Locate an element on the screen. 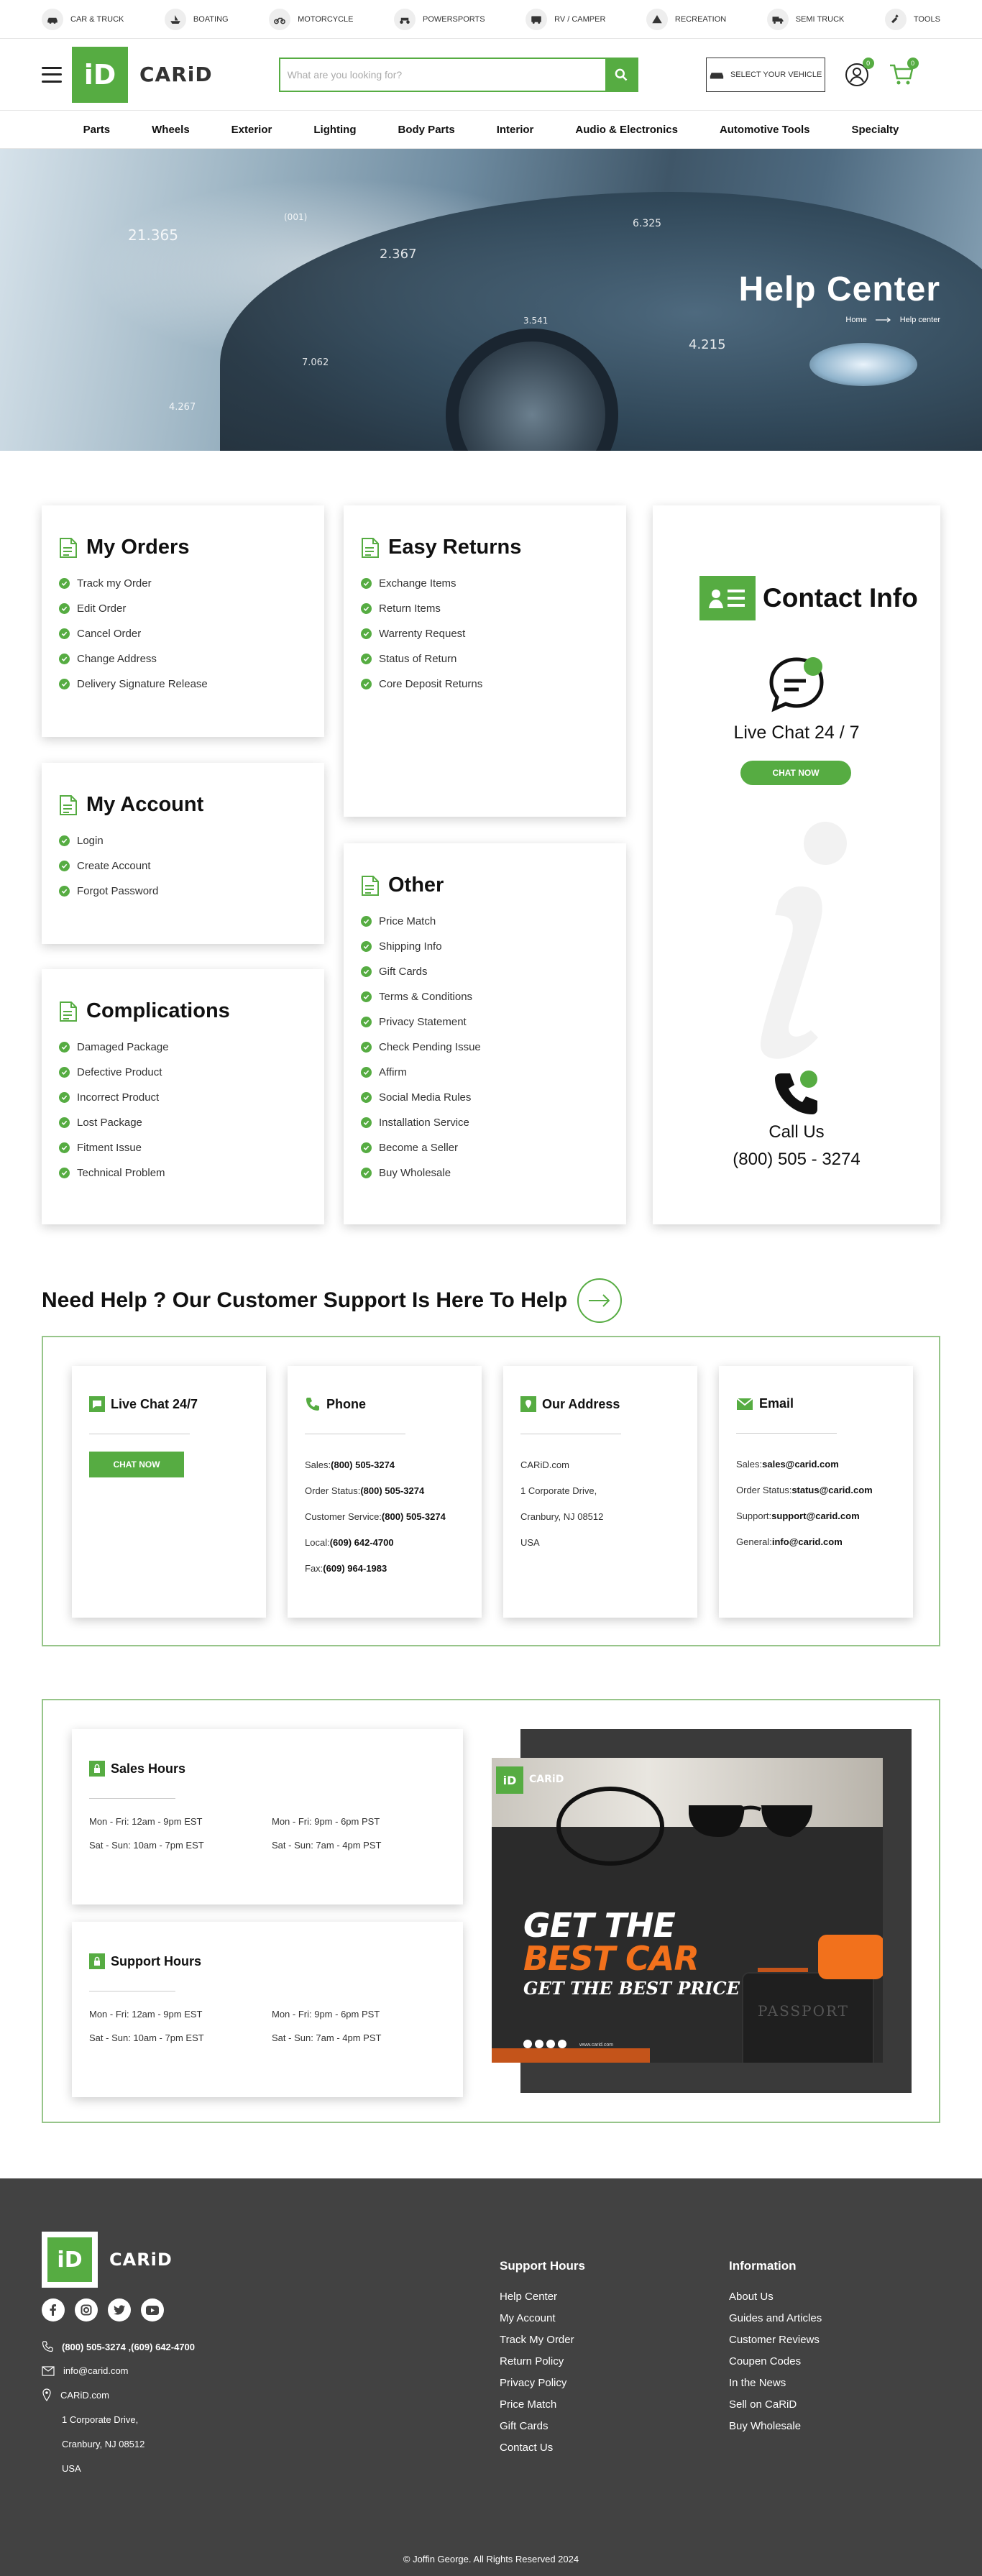 This screenshot has width=982, height=2576. youtube-icon is located at coordinates (152, 2309).